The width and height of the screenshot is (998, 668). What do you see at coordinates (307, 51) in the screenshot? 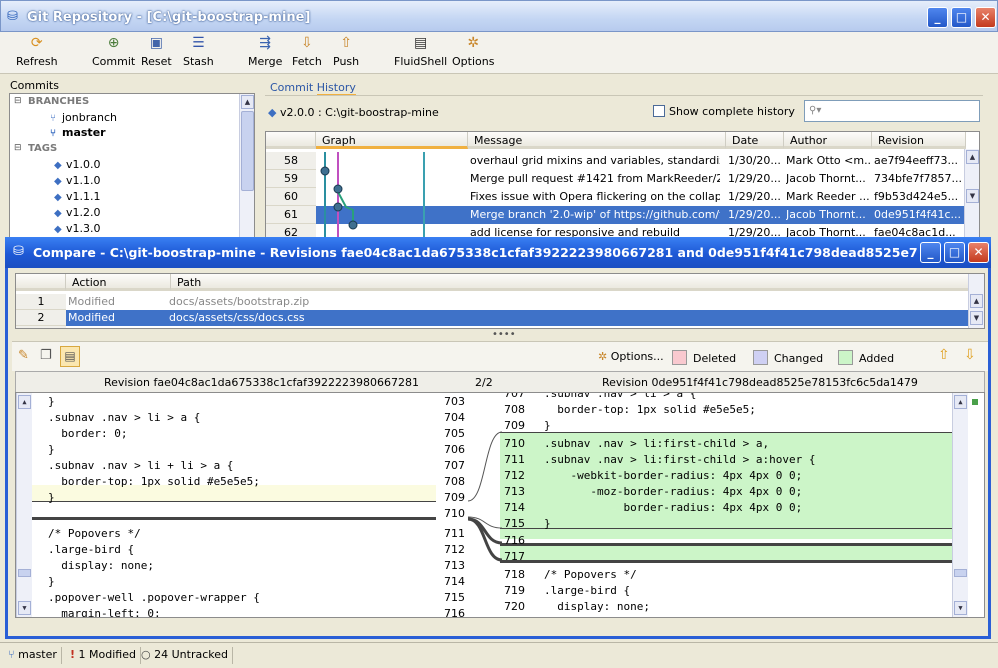
I see `fetch-button: ⇩ Fetch` at bounding box center [307, 51].